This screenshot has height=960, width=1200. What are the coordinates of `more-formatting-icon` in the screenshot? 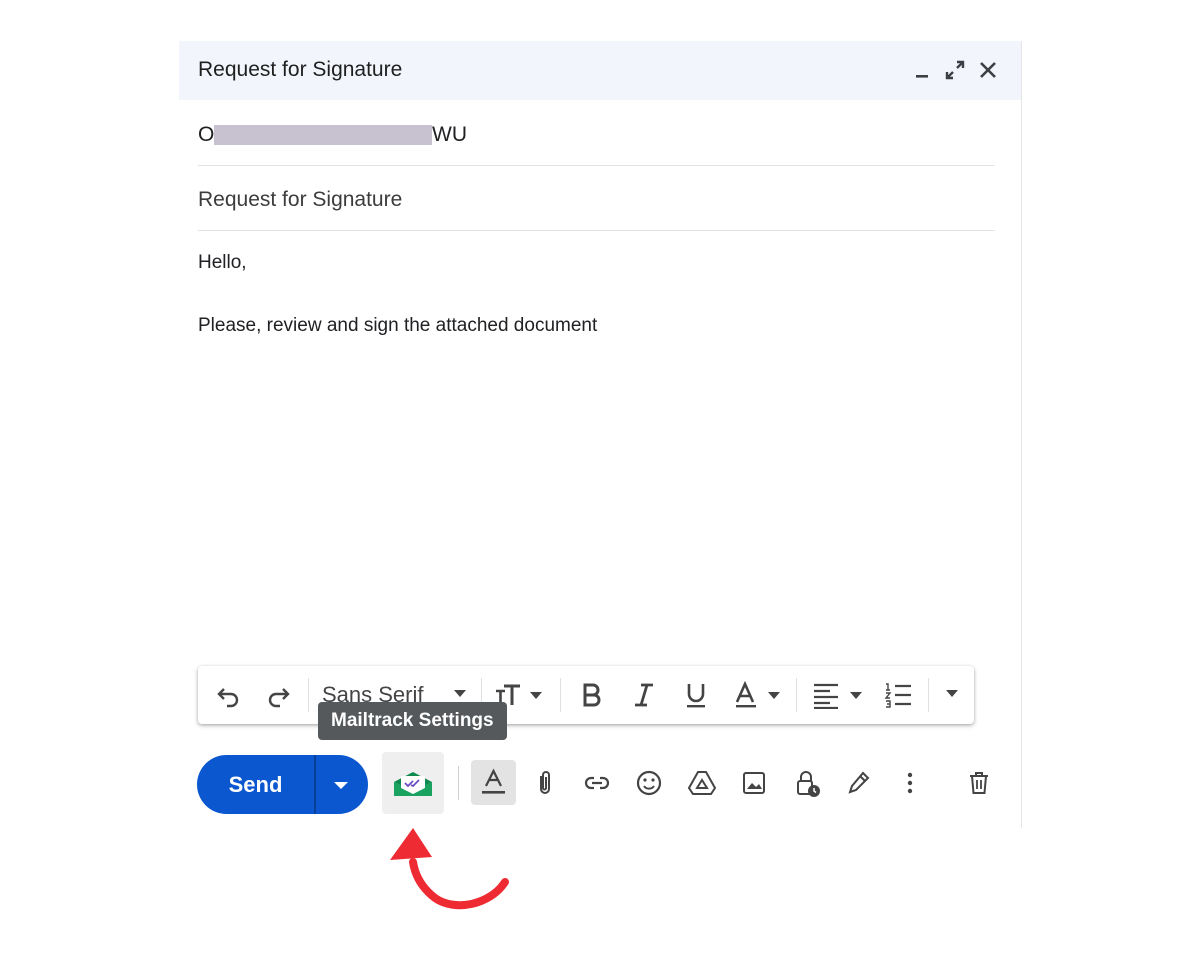 It's located at (952, 693).